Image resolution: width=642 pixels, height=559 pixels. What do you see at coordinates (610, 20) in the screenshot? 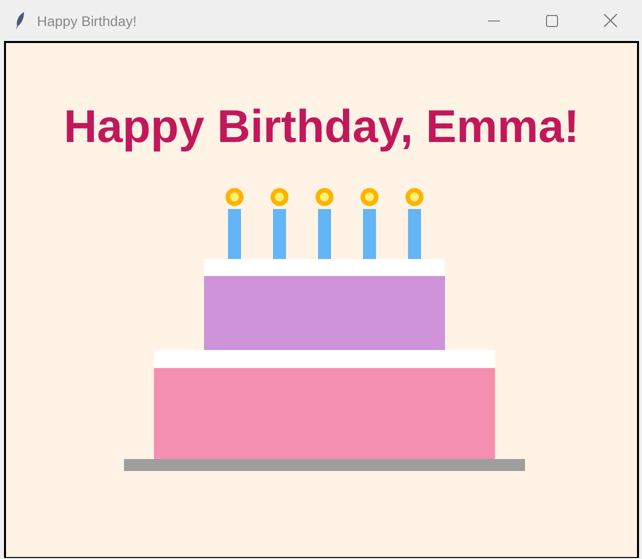
I see `close-icon` at bounding box center [610, 20].